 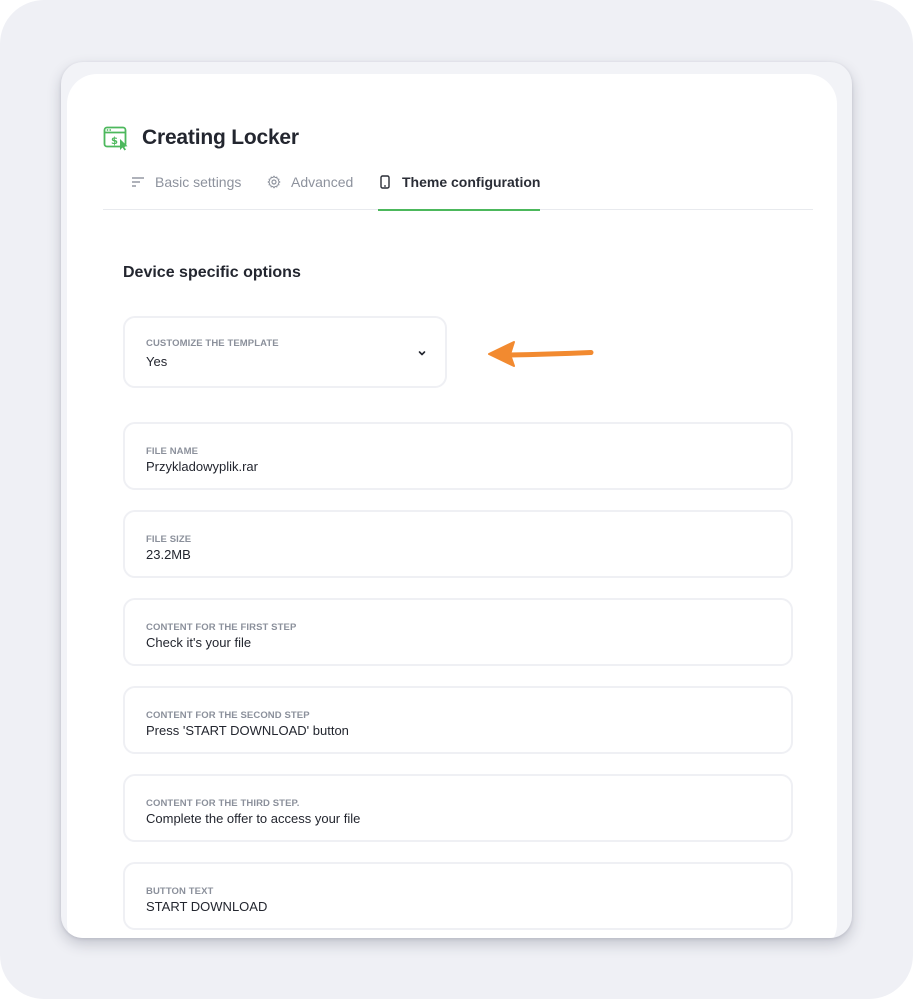 What do you see at coordinates (198, 182) in the screenshot?
I see `tab-label: Basic settings` at bounding box center [198, 182].